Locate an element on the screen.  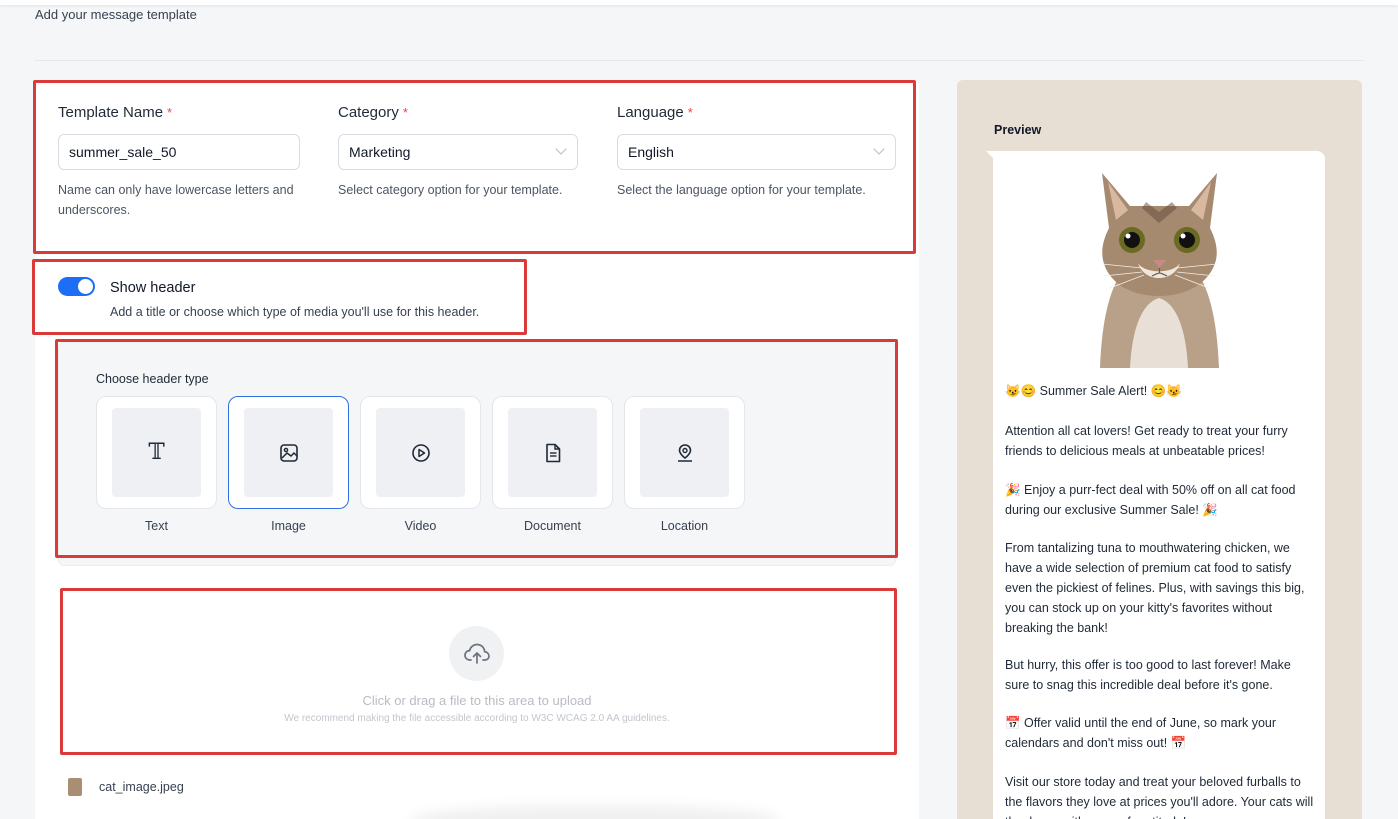
image-icon is located at coordinates (288, 452).